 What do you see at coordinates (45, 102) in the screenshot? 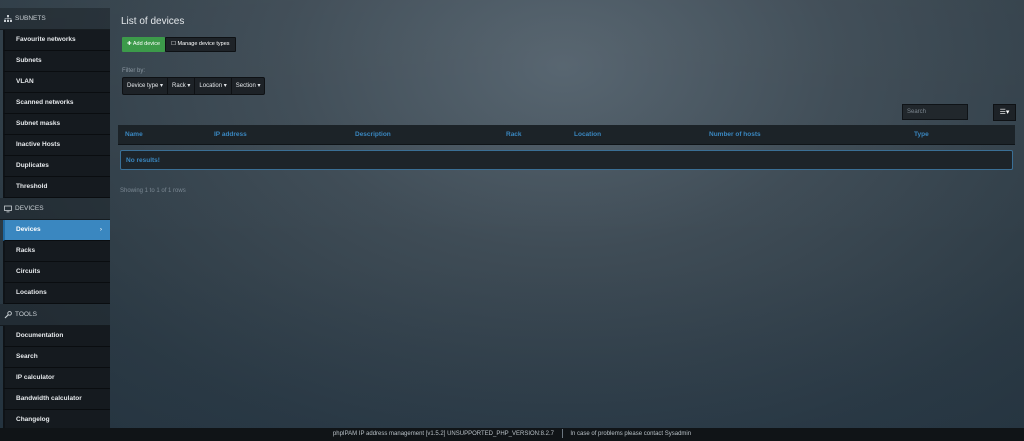
I see `sidebar-item-label: Scanned networks` at bounding box center [45, 102].